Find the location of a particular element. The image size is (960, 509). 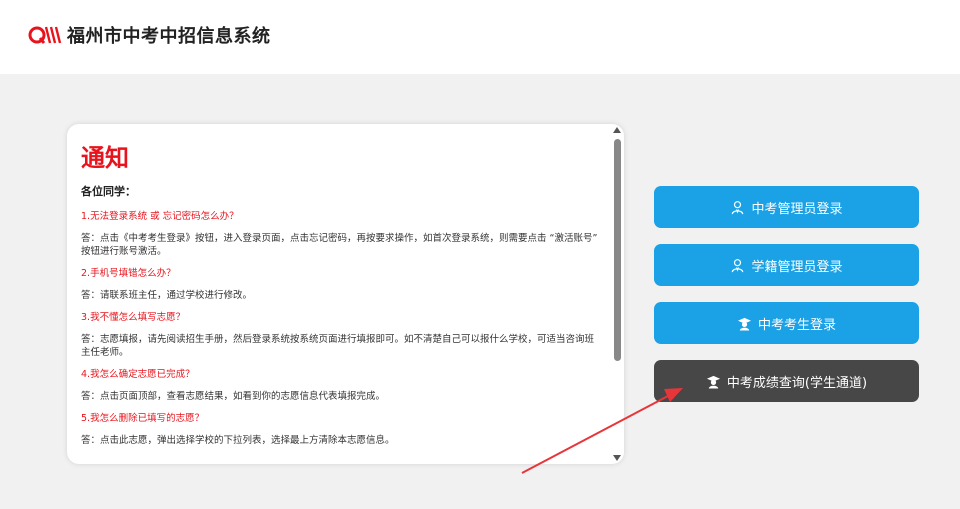

faq-answer: 答：请联系班主任，通过学校进行修改。 is located at coordinates (167, 295).